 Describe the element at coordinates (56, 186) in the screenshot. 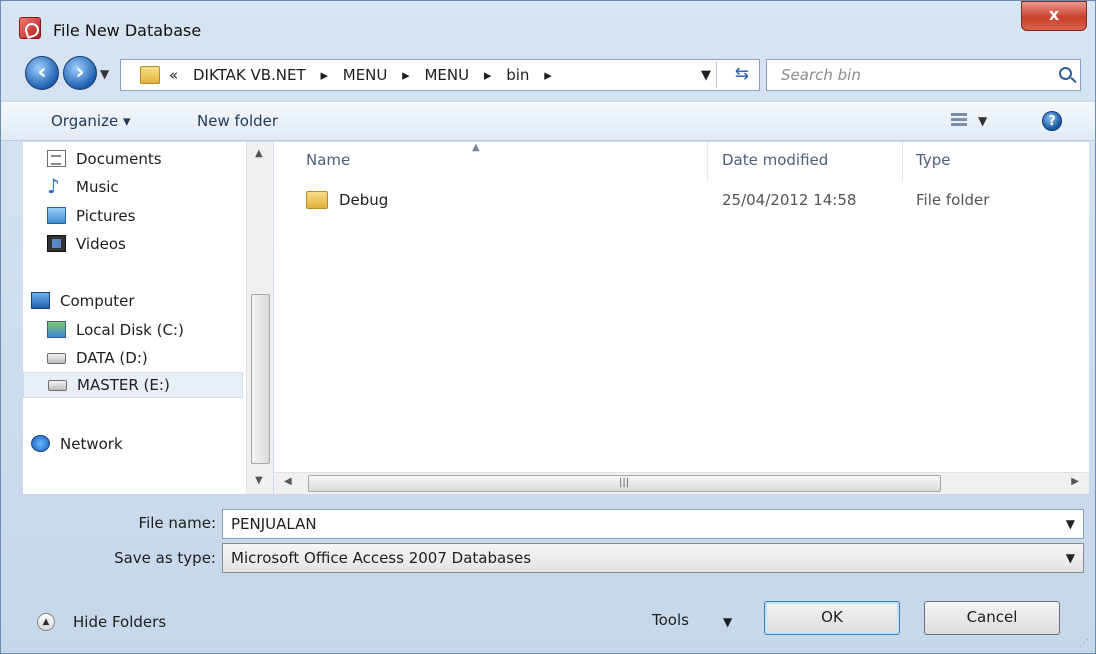

I see `music-icon` at that location.